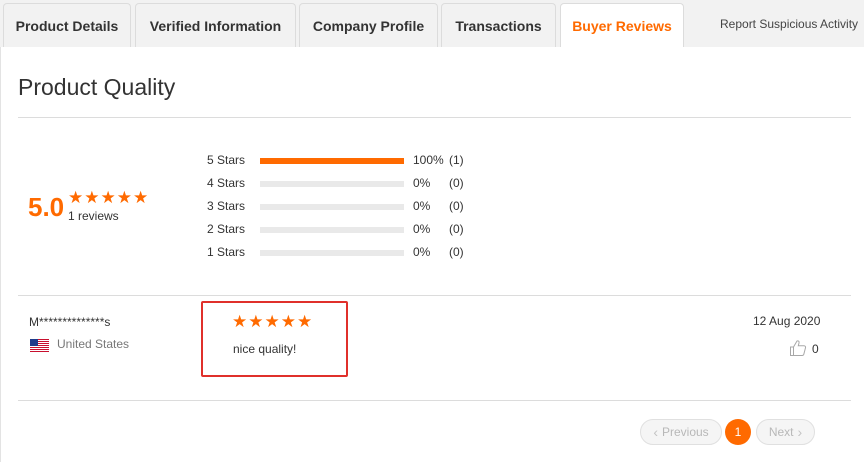  I want to click on previous-page-button: ‹ Previous, so click(681, 432).